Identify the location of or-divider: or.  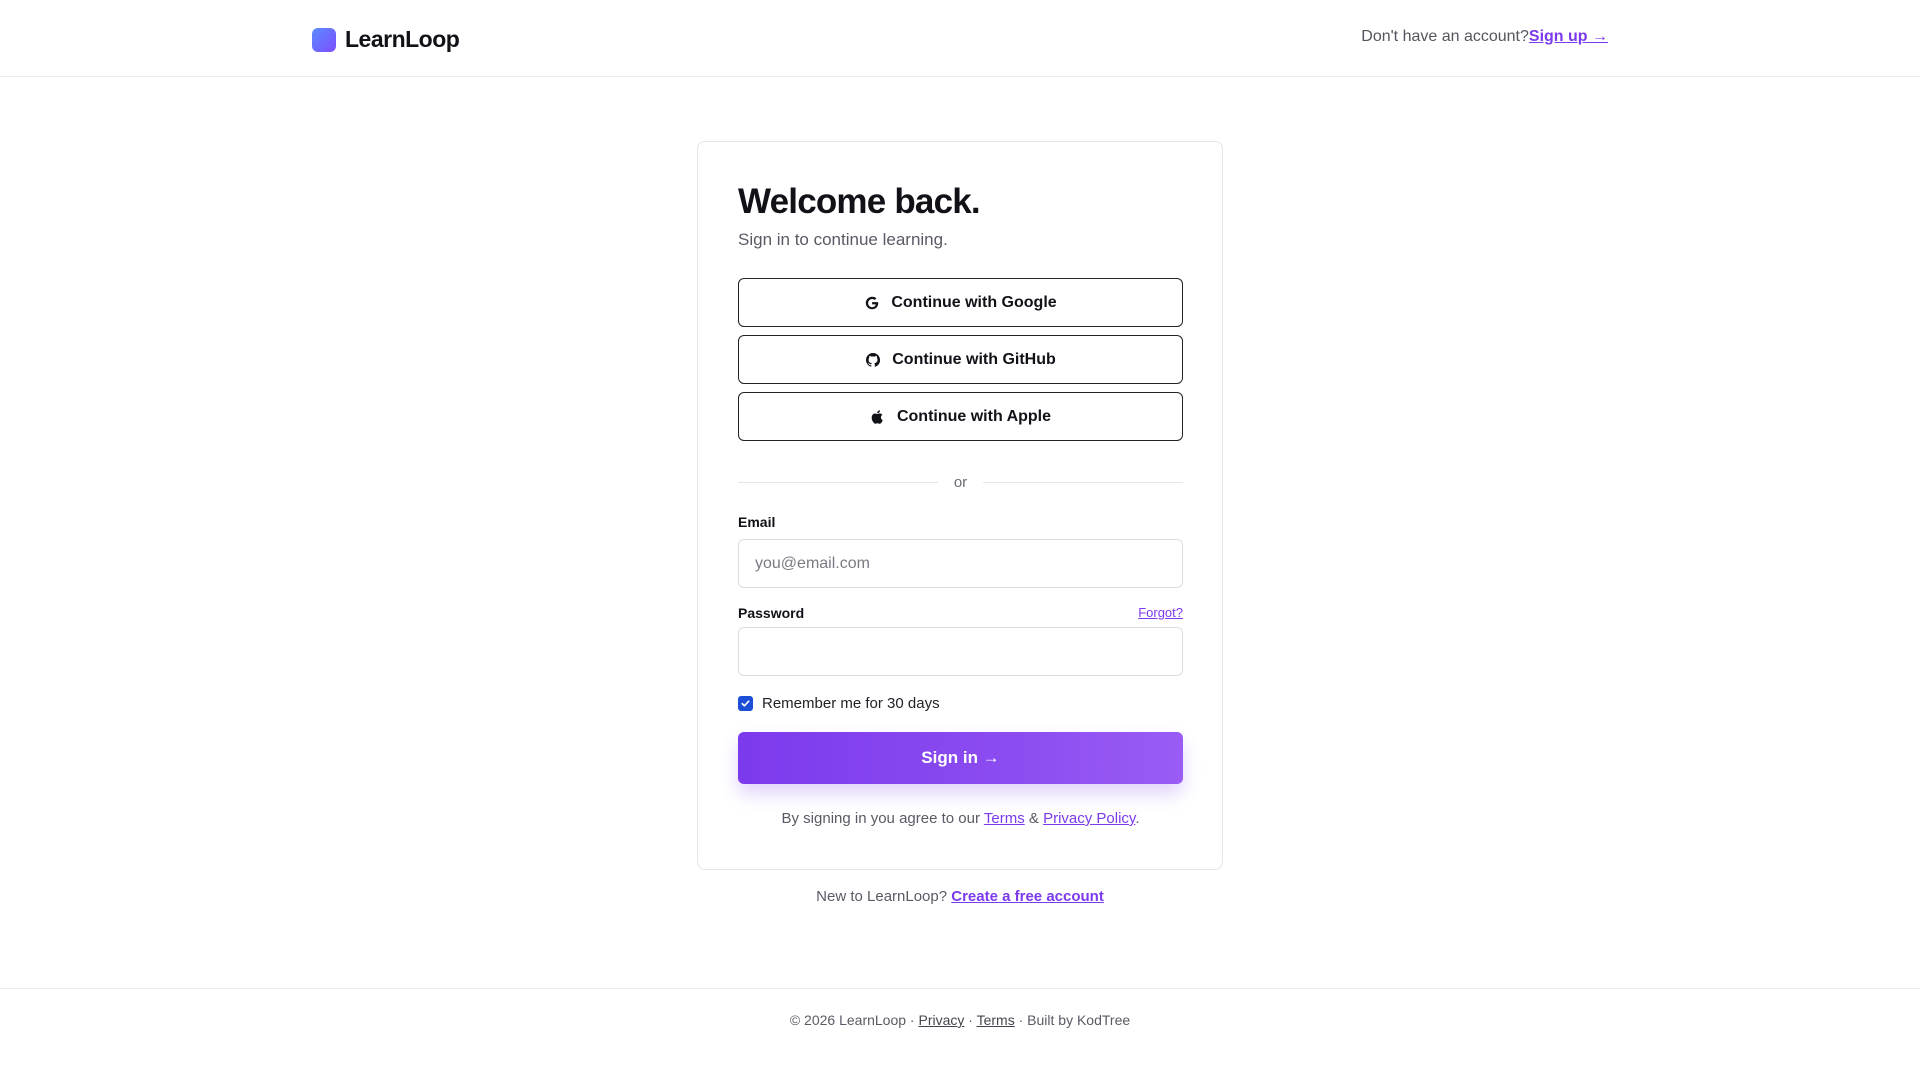
(960, 482).